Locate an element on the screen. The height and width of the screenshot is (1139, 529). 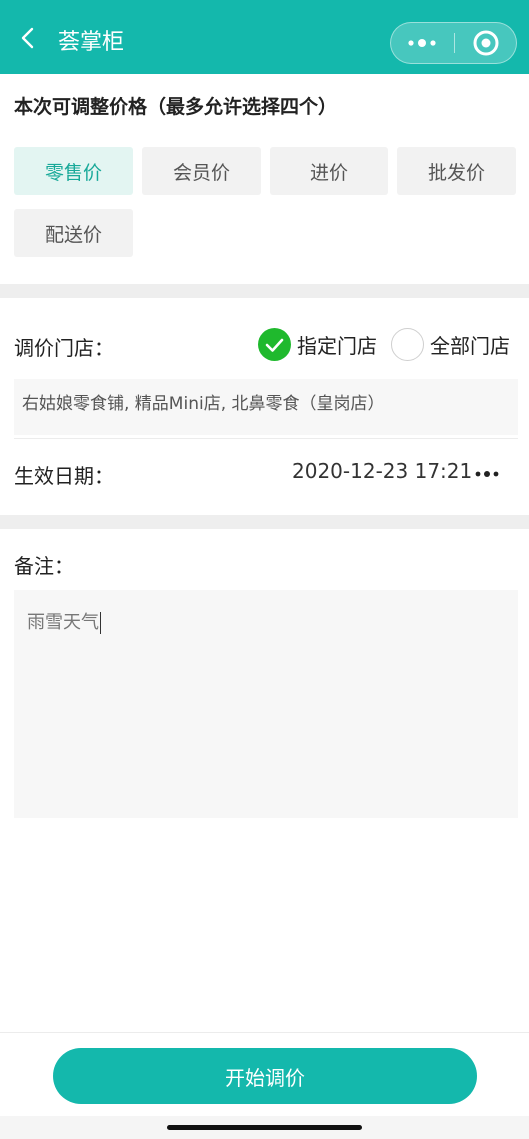
check-circle-icon is located at coordinates (274, 344).